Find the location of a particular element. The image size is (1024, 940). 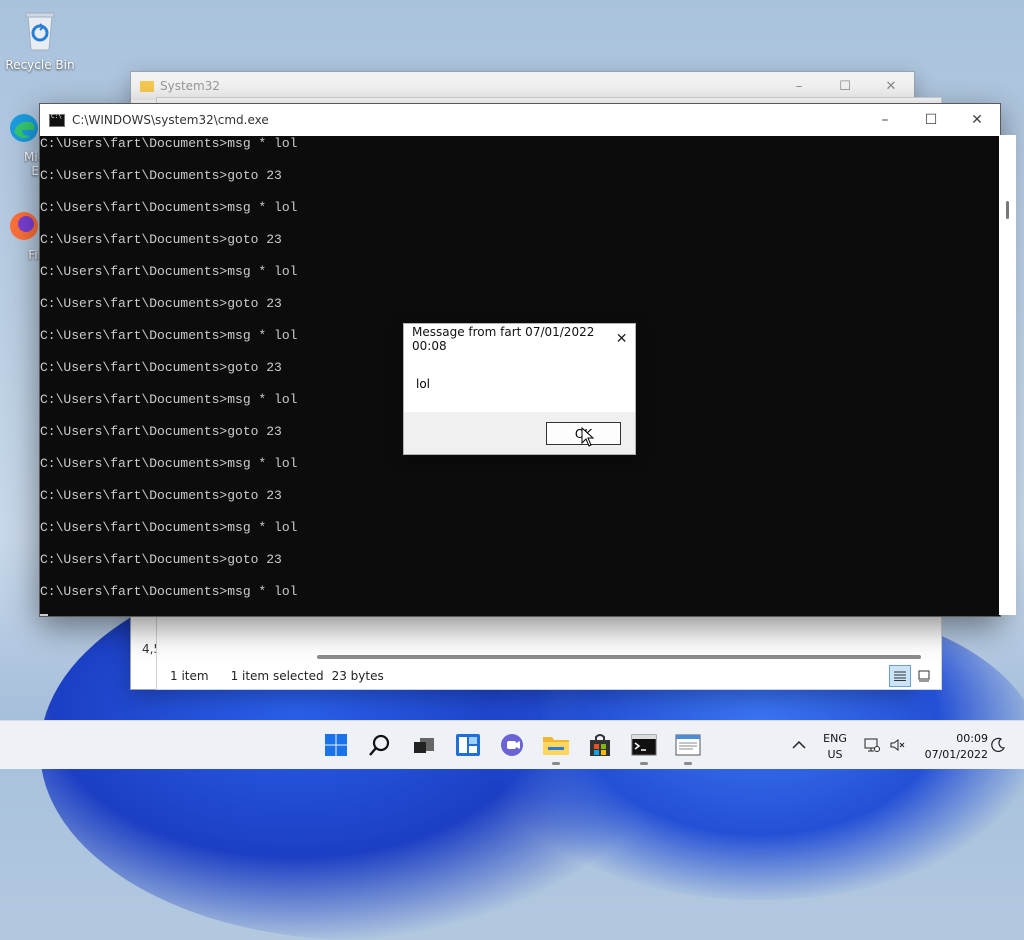

clock: 00:09 07/01/2022 is located at coordinates (952, 747).